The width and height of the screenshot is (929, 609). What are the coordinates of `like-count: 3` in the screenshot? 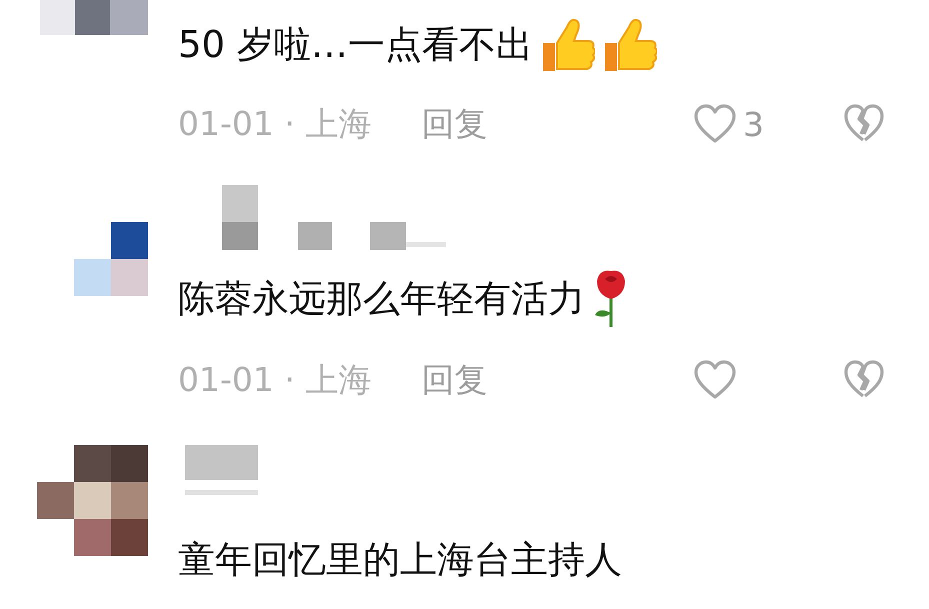 It's located at (753, 124).